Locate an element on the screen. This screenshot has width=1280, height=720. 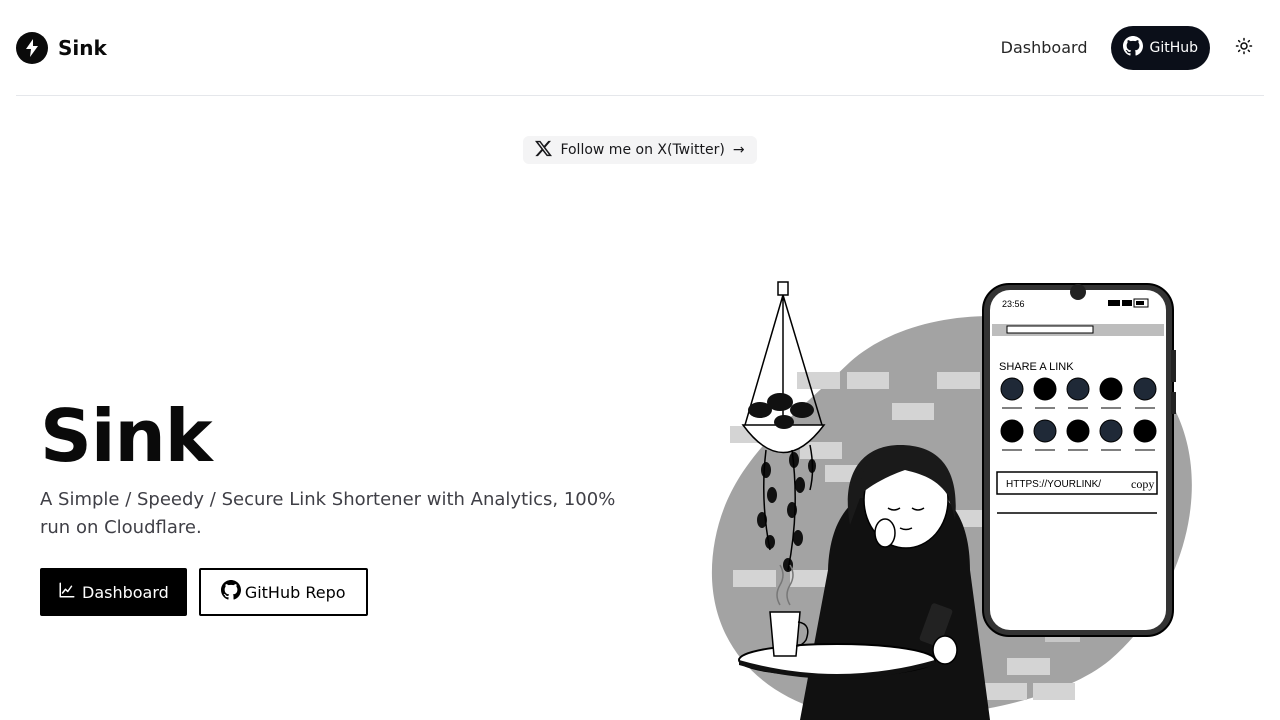
copy-text: copy is located at coordinates (1142, 484).